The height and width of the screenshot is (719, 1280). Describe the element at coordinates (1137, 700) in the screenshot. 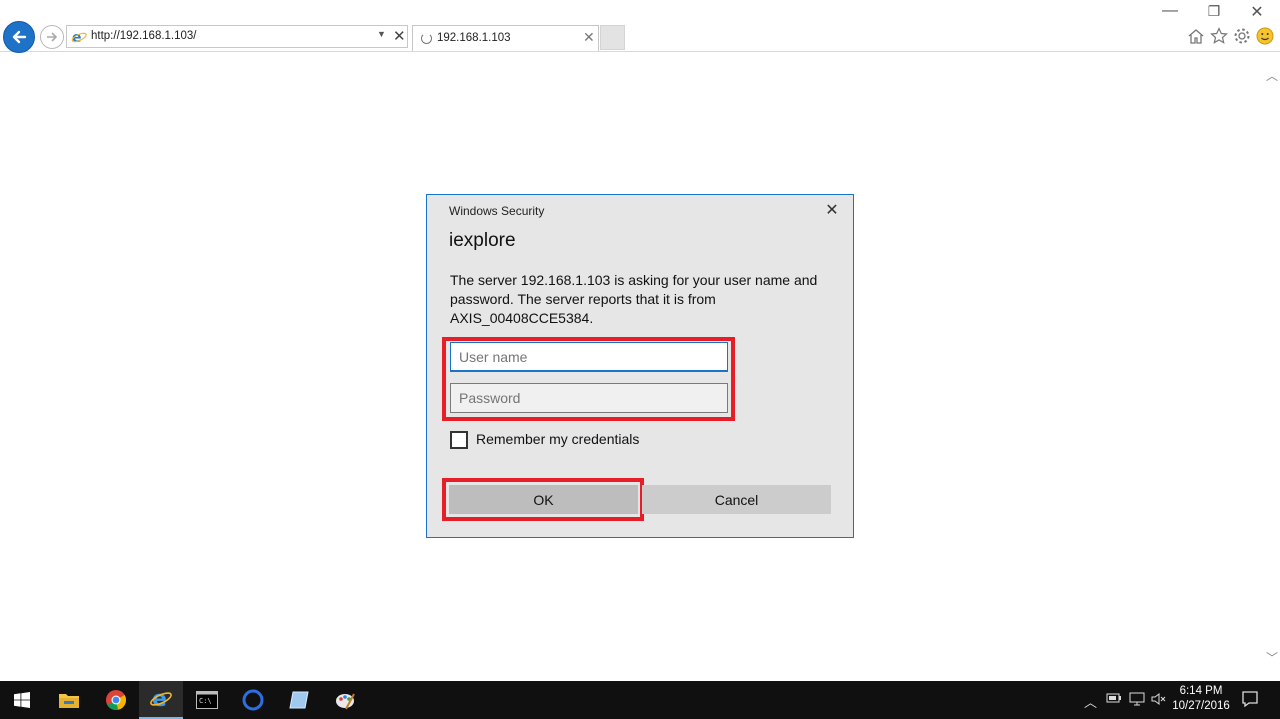

I see `network-icon` at that location.